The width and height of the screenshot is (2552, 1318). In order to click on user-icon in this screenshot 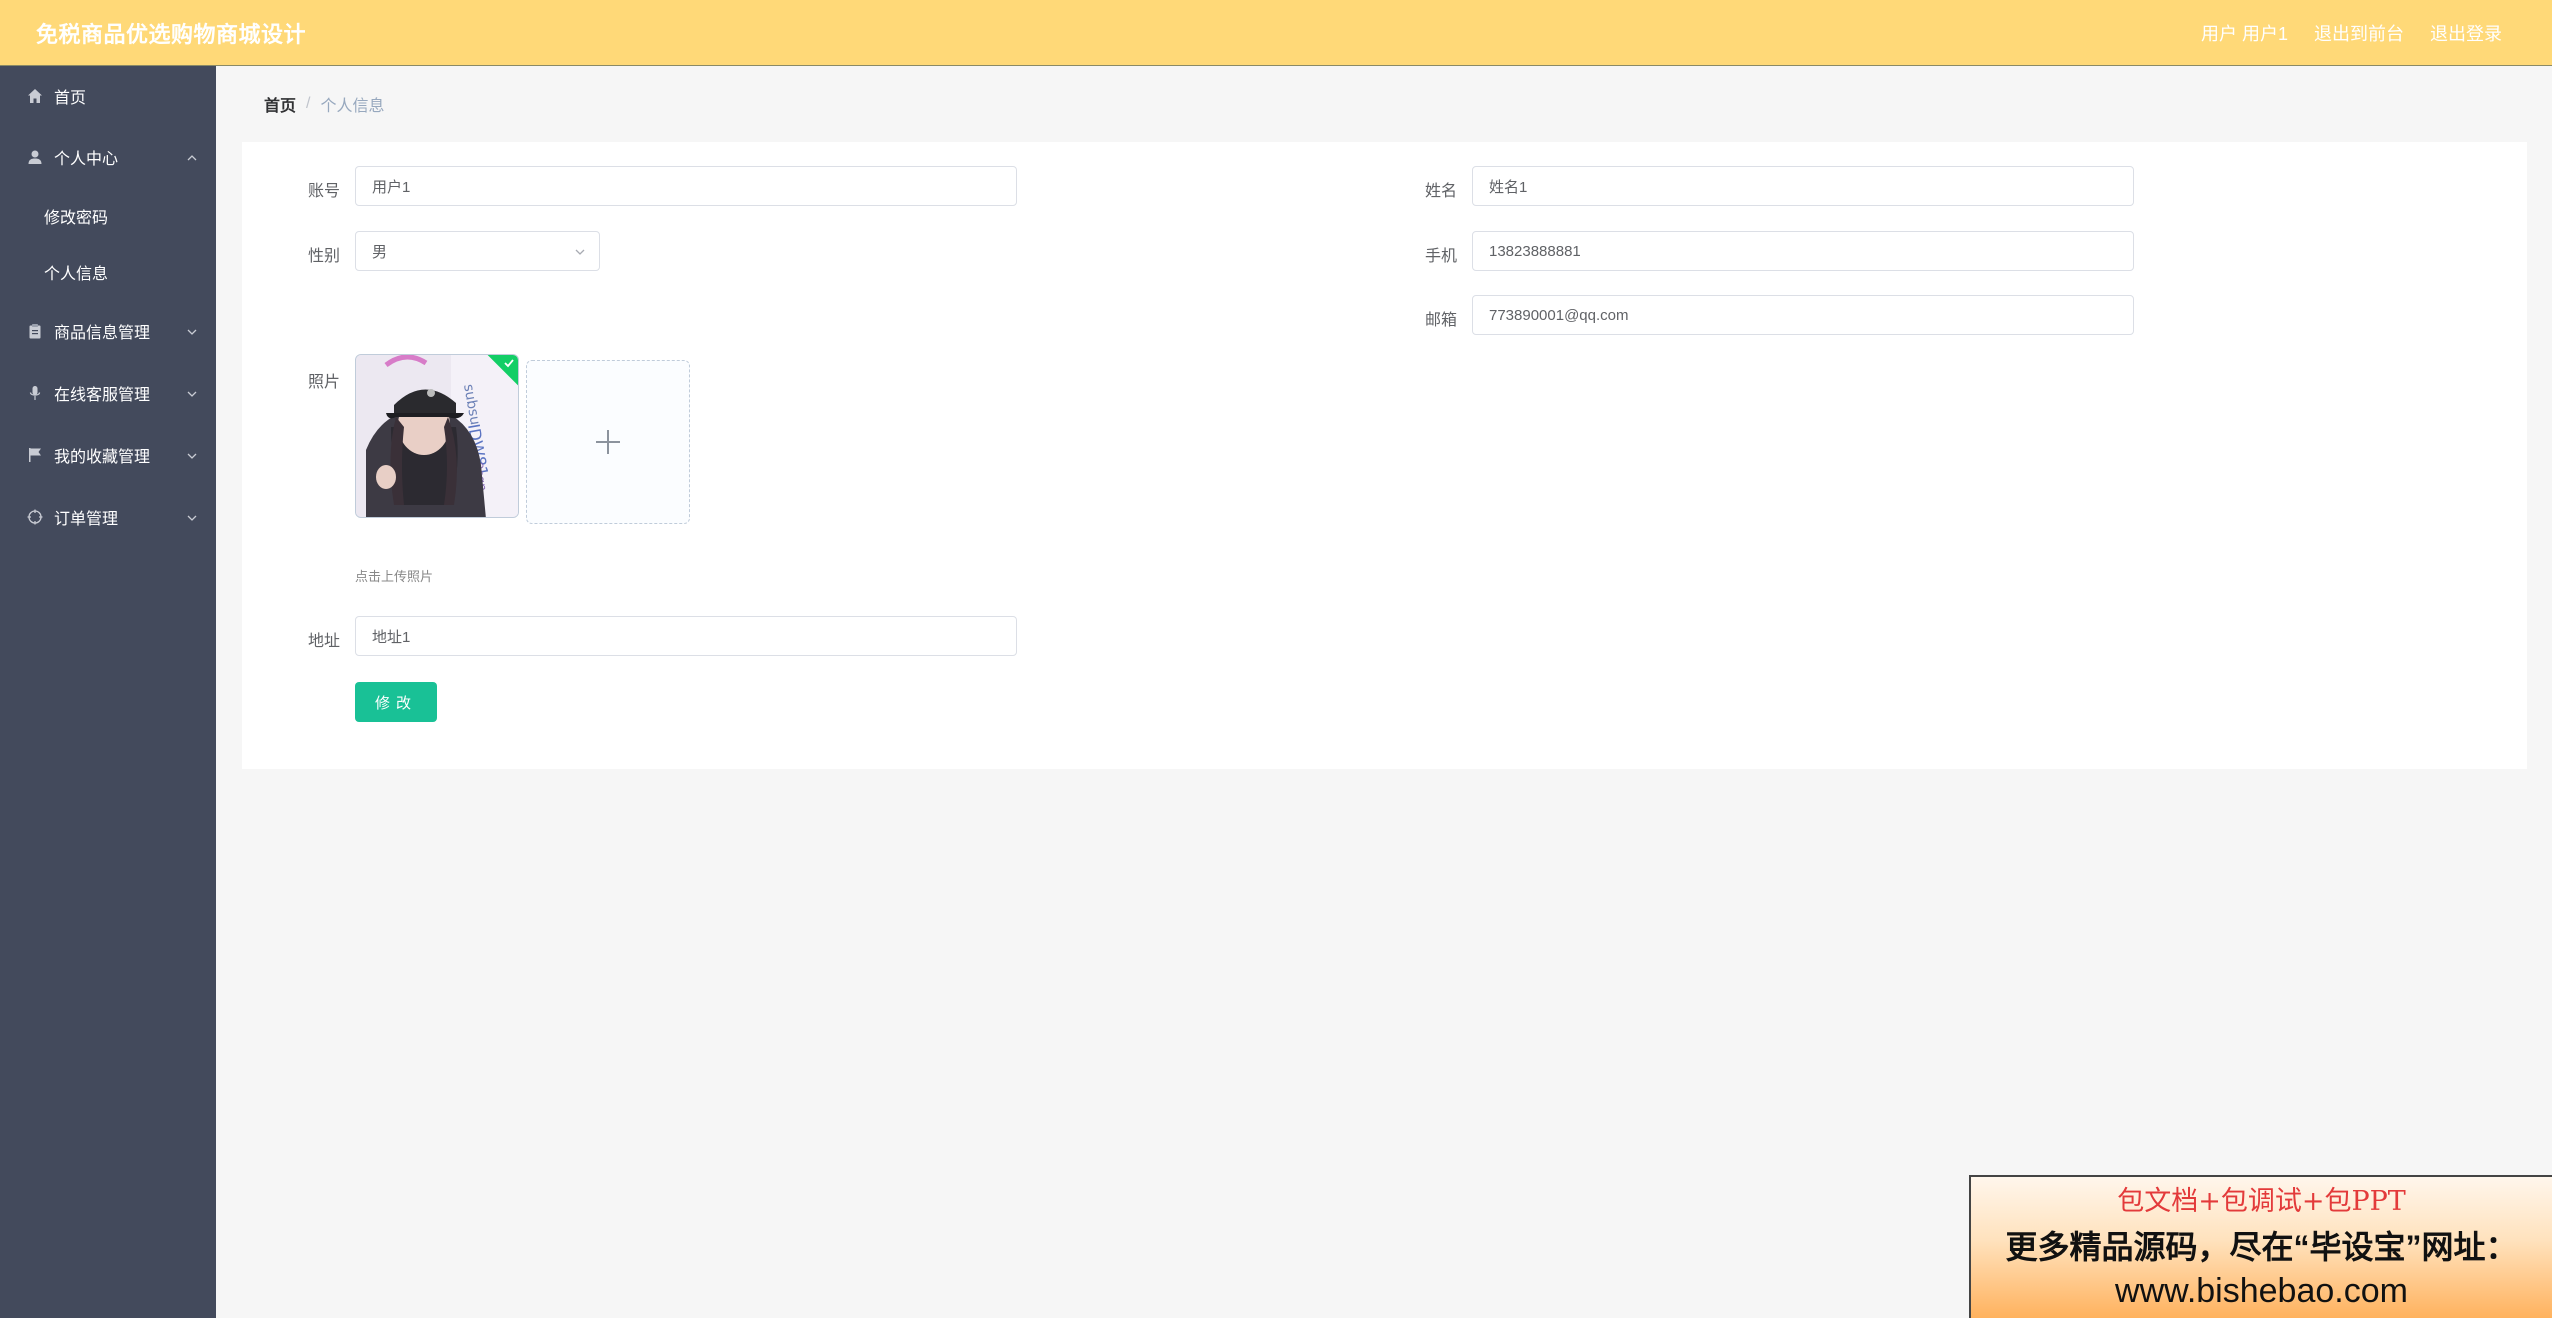, I will do `click(35, 157)`.